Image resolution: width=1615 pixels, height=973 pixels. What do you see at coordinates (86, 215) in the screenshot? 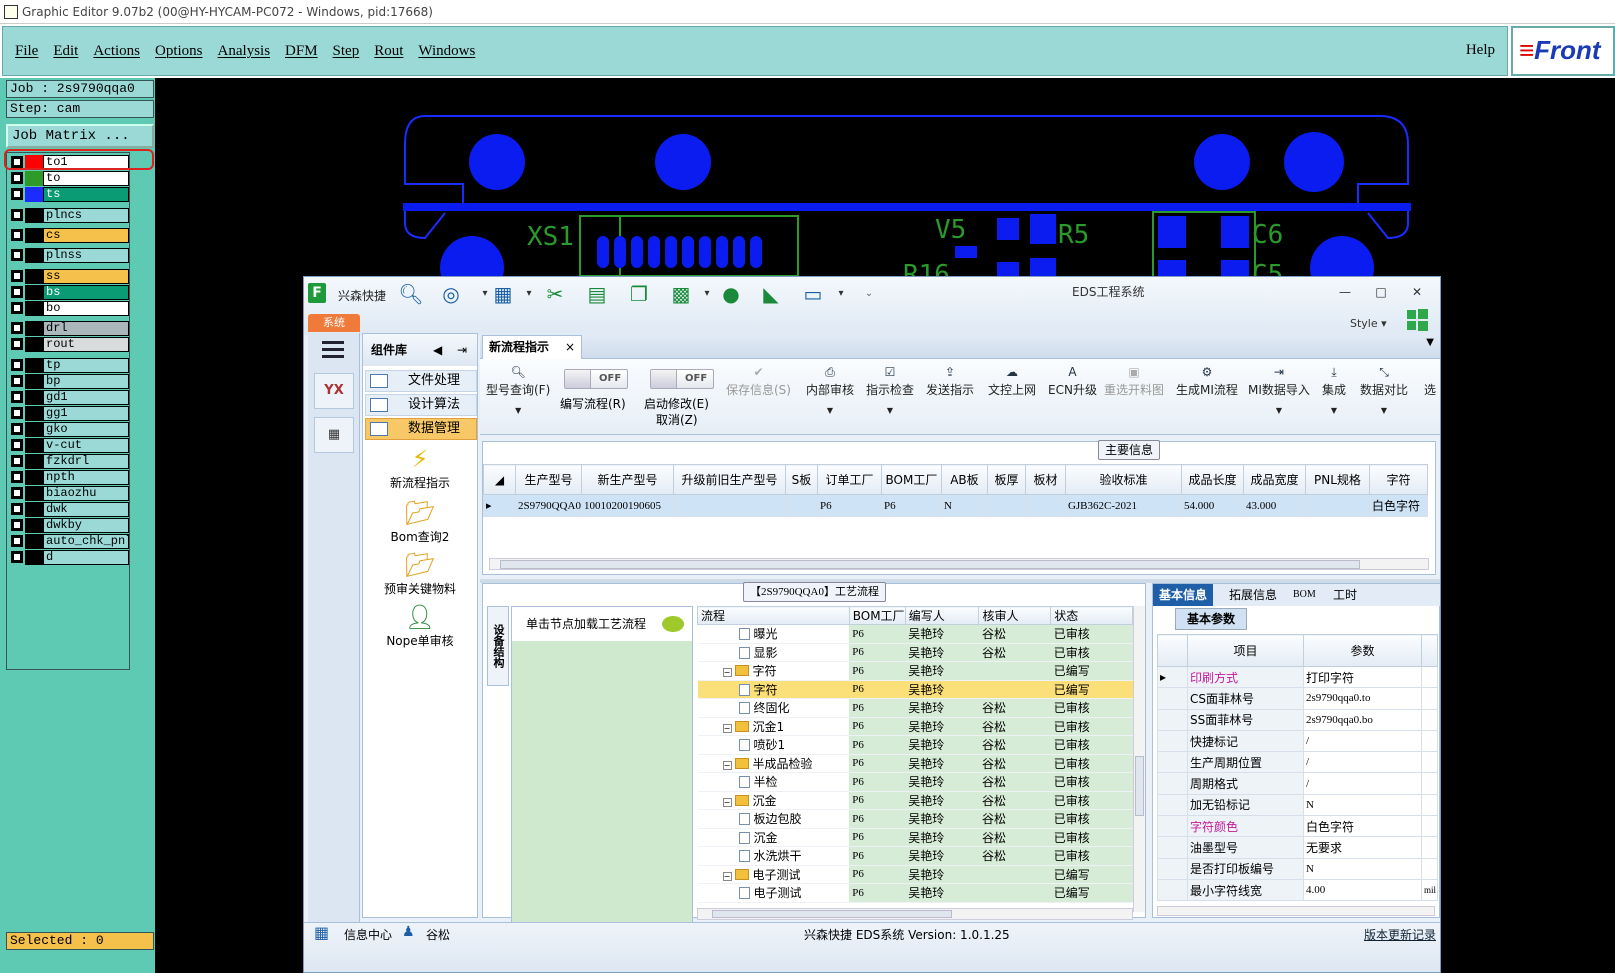
I see `layer-name: plncs` at bounding box center [86, 215].